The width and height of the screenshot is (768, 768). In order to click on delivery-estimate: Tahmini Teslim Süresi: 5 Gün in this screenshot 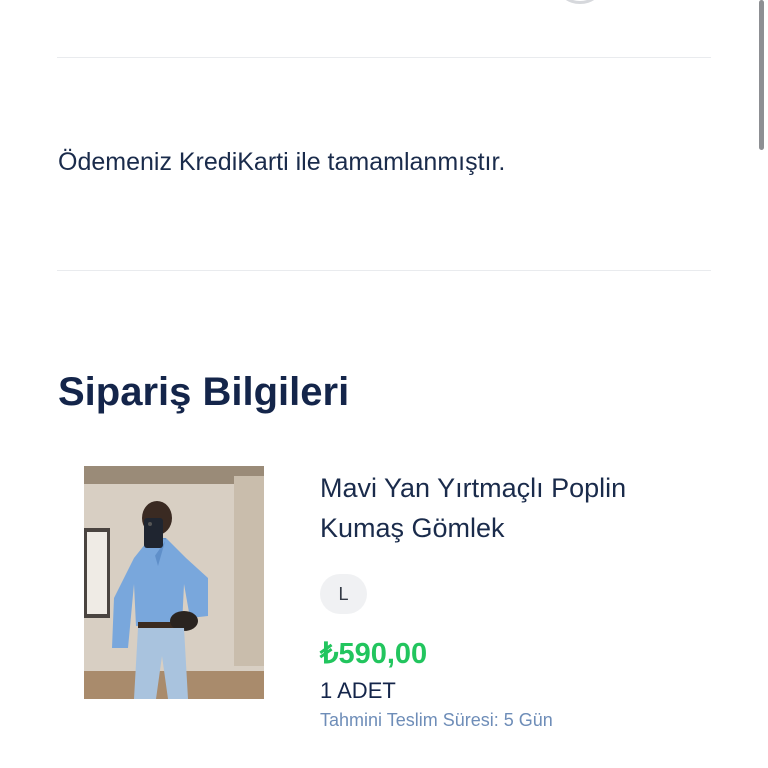, I will do `click(436, 720)`.